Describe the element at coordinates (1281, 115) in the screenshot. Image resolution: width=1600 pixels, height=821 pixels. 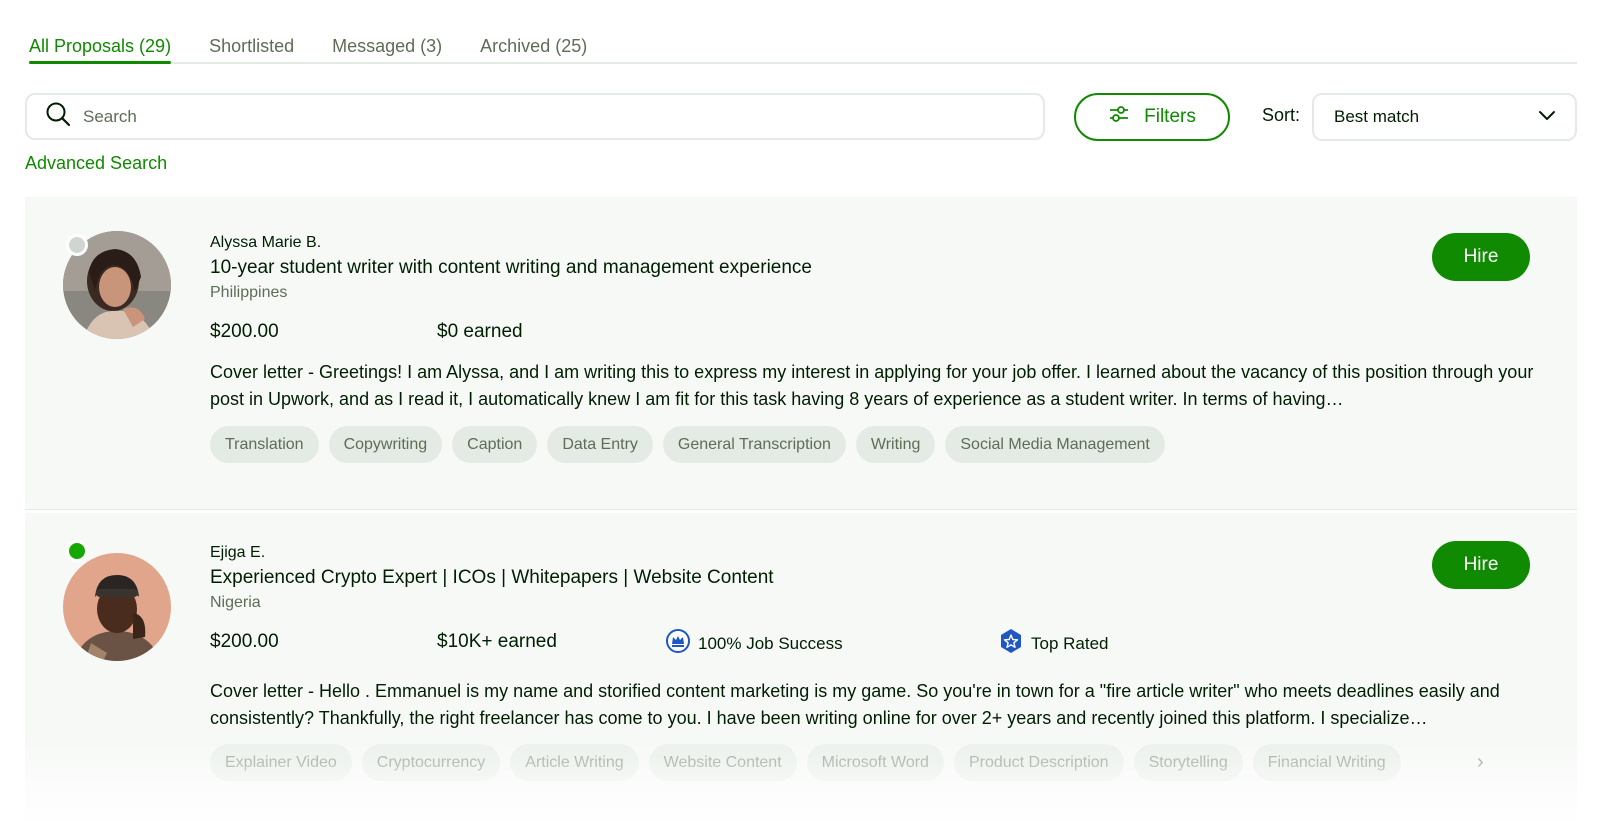
I see `sort-label: Sort:` at that location.